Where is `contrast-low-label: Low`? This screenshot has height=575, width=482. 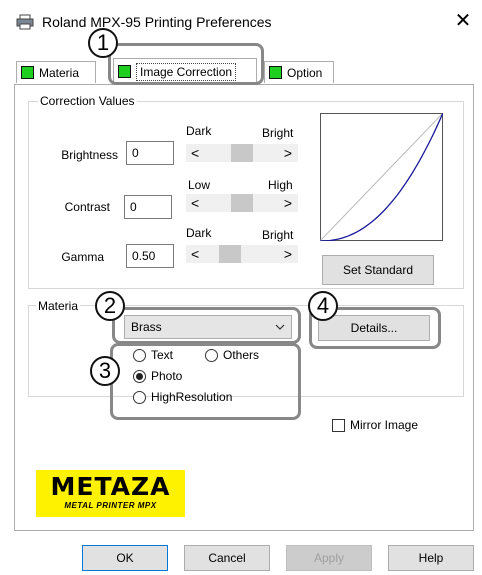
contrast-low-label: Low is located at coordinates (199, 185).